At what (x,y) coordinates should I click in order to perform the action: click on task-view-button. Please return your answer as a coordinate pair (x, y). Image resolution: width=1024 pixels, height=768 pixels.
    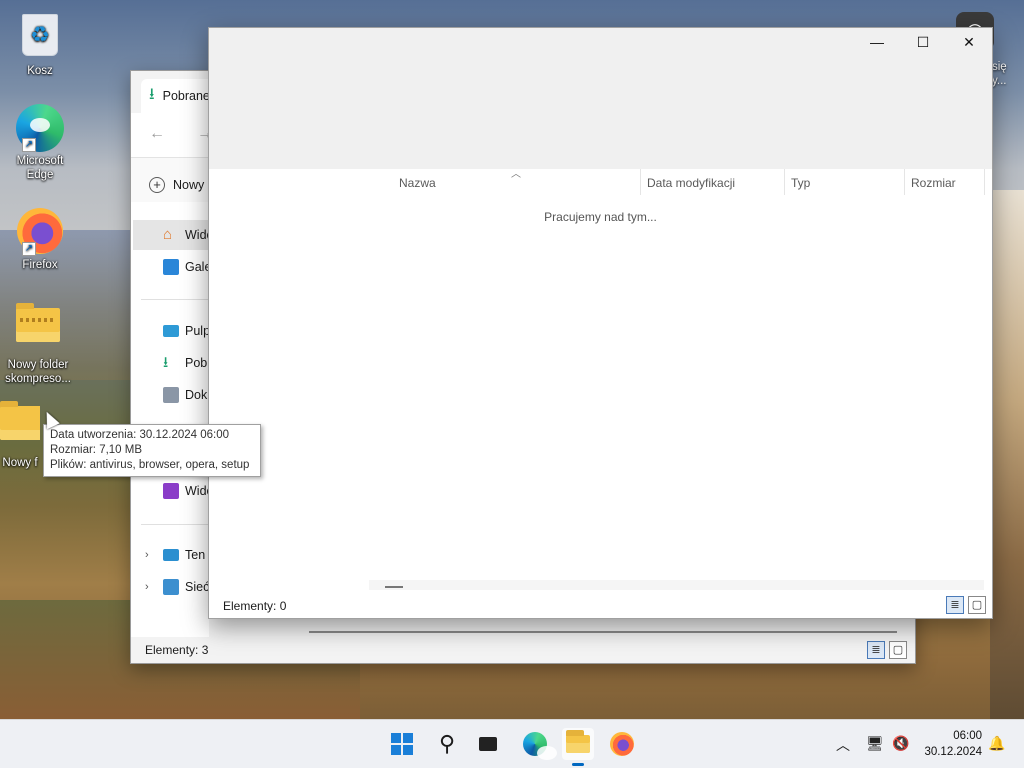
    Looking at the image, I should click on (488, 744).